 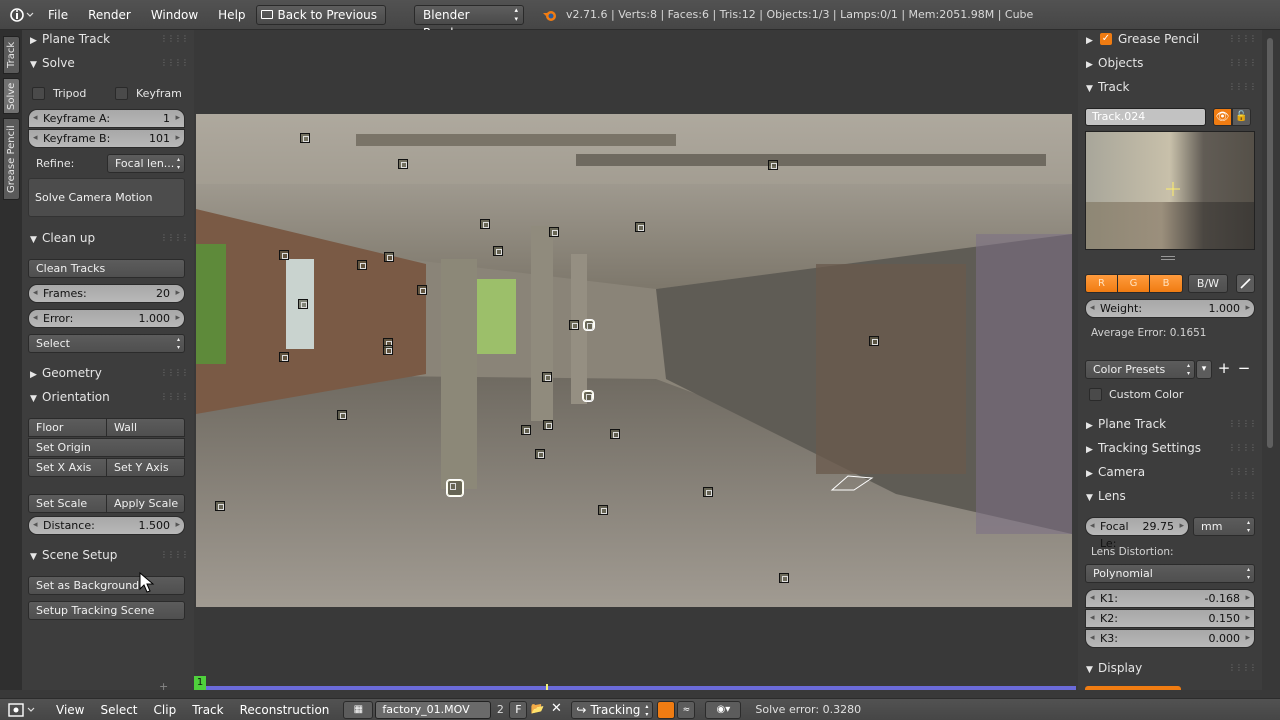 What do you see at coordinates (145, 503) in the screenshot?
I see `apply-scale-button: Apply Scale` at bounding box center [145, 503].